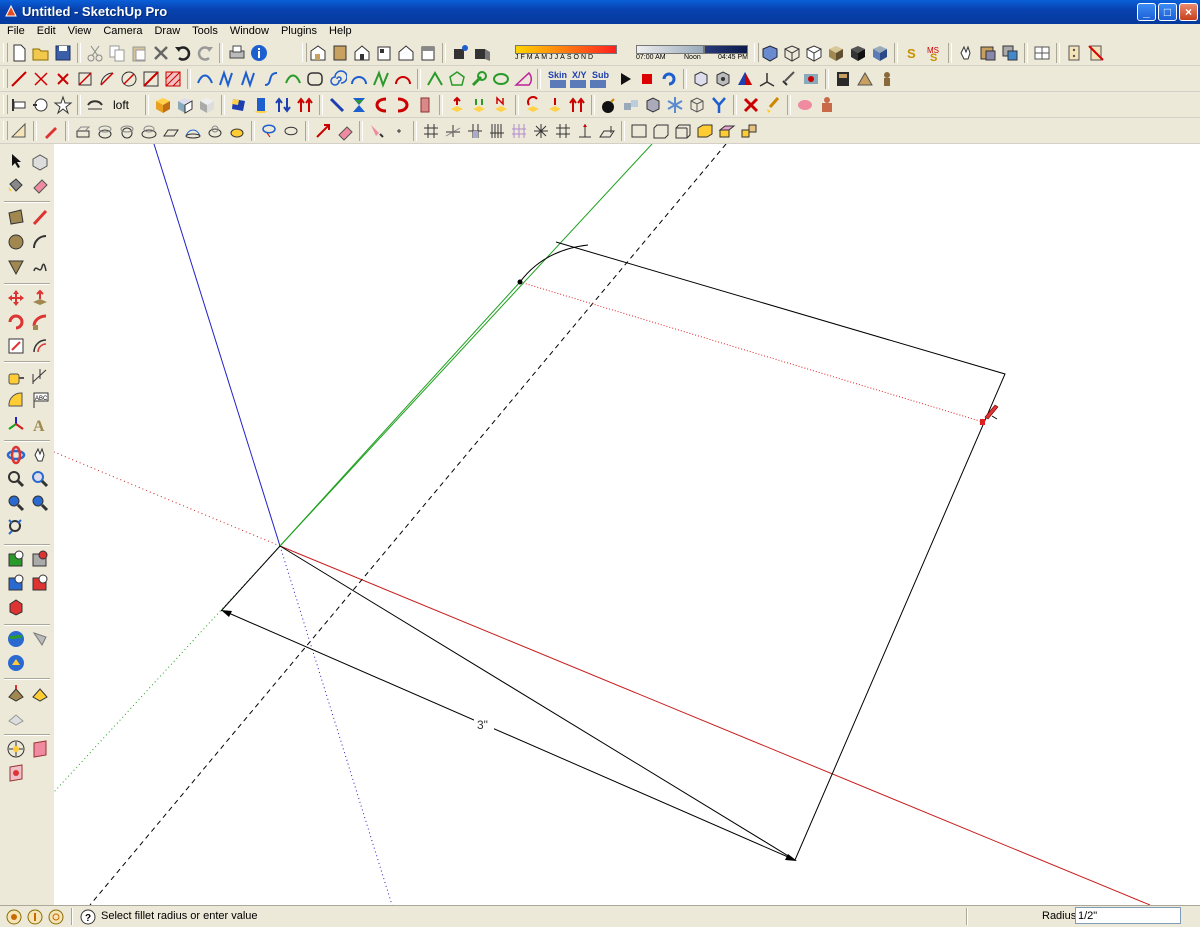  I want to click on bezier-2-icon, so click(227, 79).